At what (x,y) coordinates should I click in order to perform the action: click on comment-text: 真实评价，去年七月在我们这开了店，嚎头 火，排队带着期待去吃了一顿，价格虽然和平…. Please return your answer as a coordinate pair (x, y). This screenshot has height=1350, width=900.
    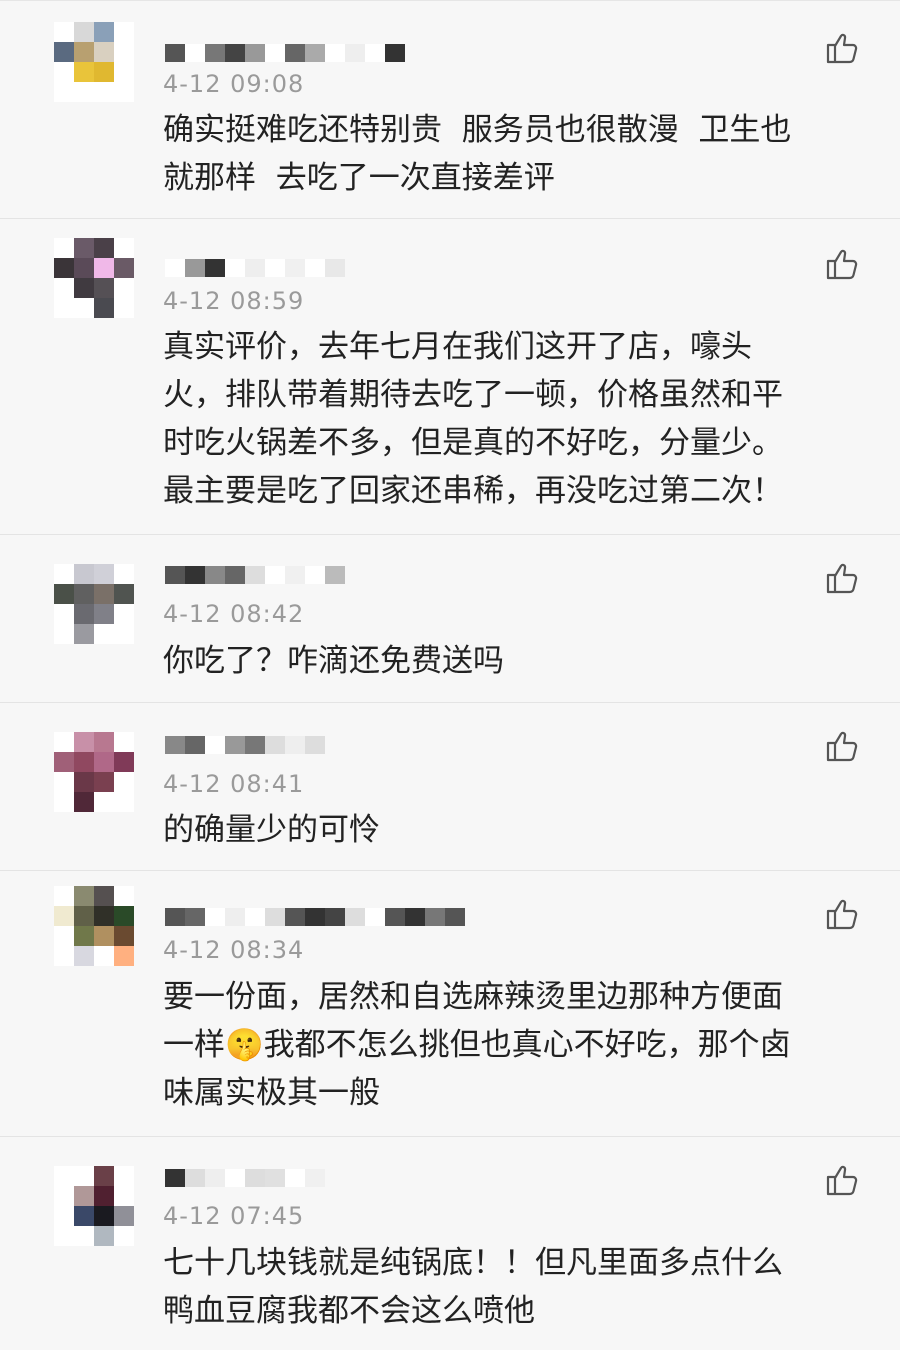
    Looking at the image, I should click on (473, 419).